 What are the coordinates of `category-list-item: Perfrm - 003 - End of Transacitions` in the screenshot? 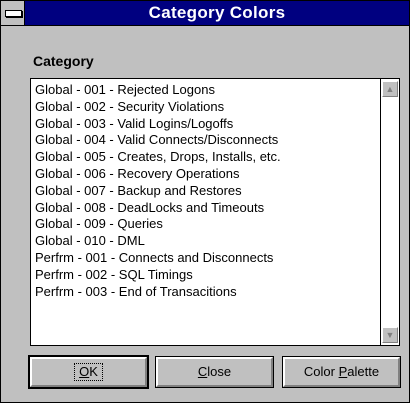 It's located at (206, 292).